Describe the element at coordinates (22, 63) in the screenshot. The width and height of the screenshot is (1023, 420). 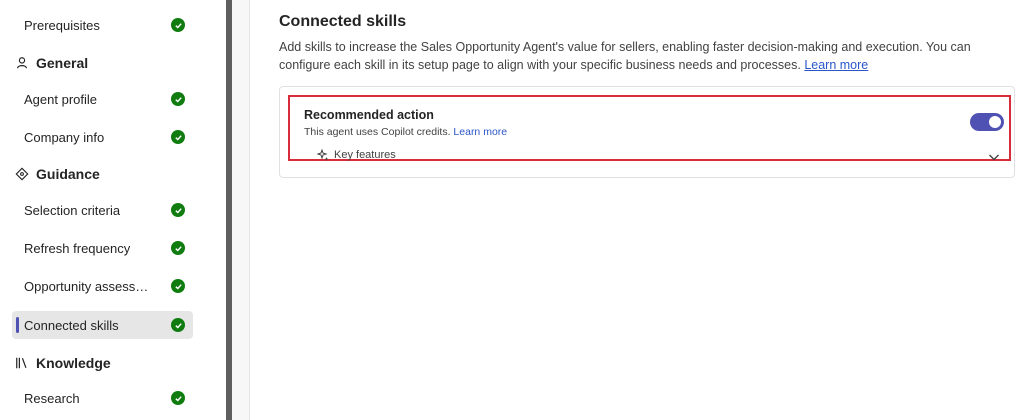
I see `person-icon` at that location.